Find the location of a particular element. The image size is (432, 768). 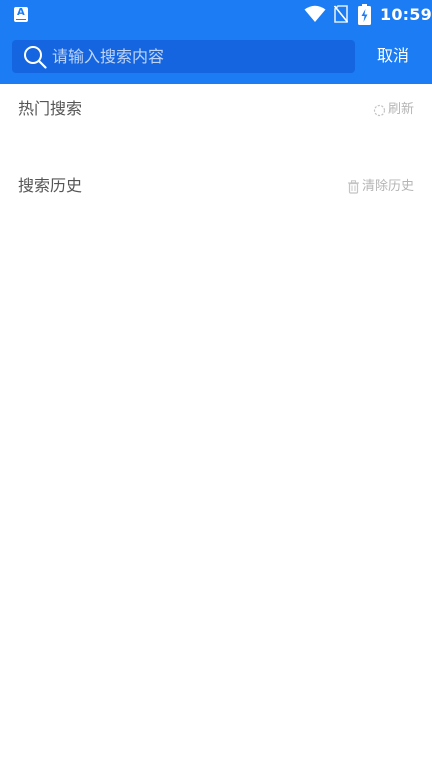

clear-history-button: 清除历史 is located at coordinates (380, 187).